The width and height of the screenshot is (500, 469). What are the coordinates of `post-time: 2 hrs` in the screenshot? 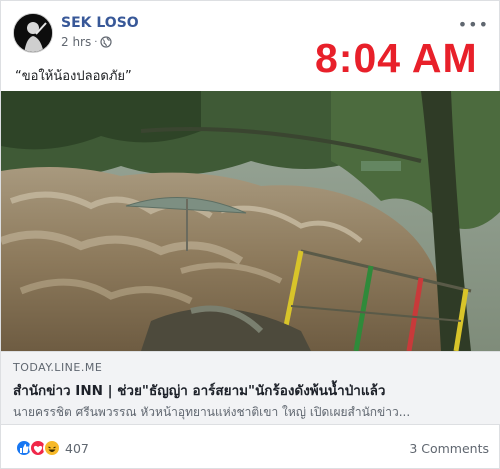 It's located at (76, 42).